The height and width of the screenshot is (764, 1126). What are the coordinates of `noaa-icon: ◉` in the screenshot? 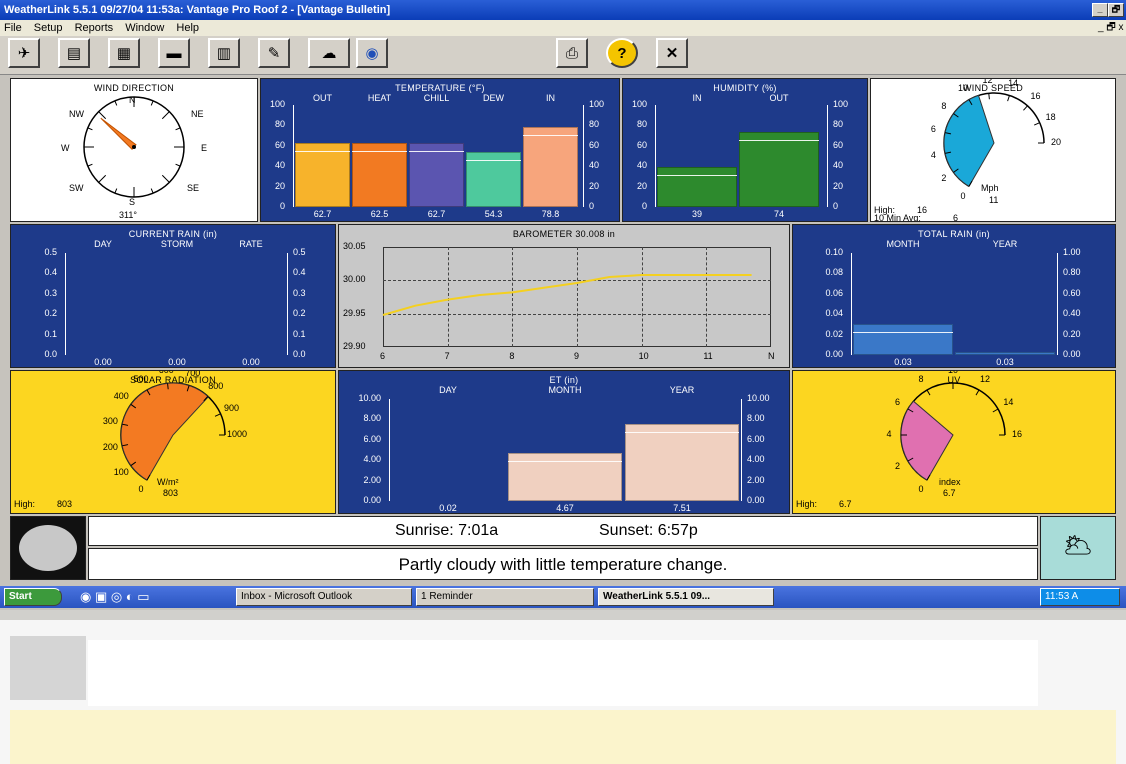 It's located at (372, 53).